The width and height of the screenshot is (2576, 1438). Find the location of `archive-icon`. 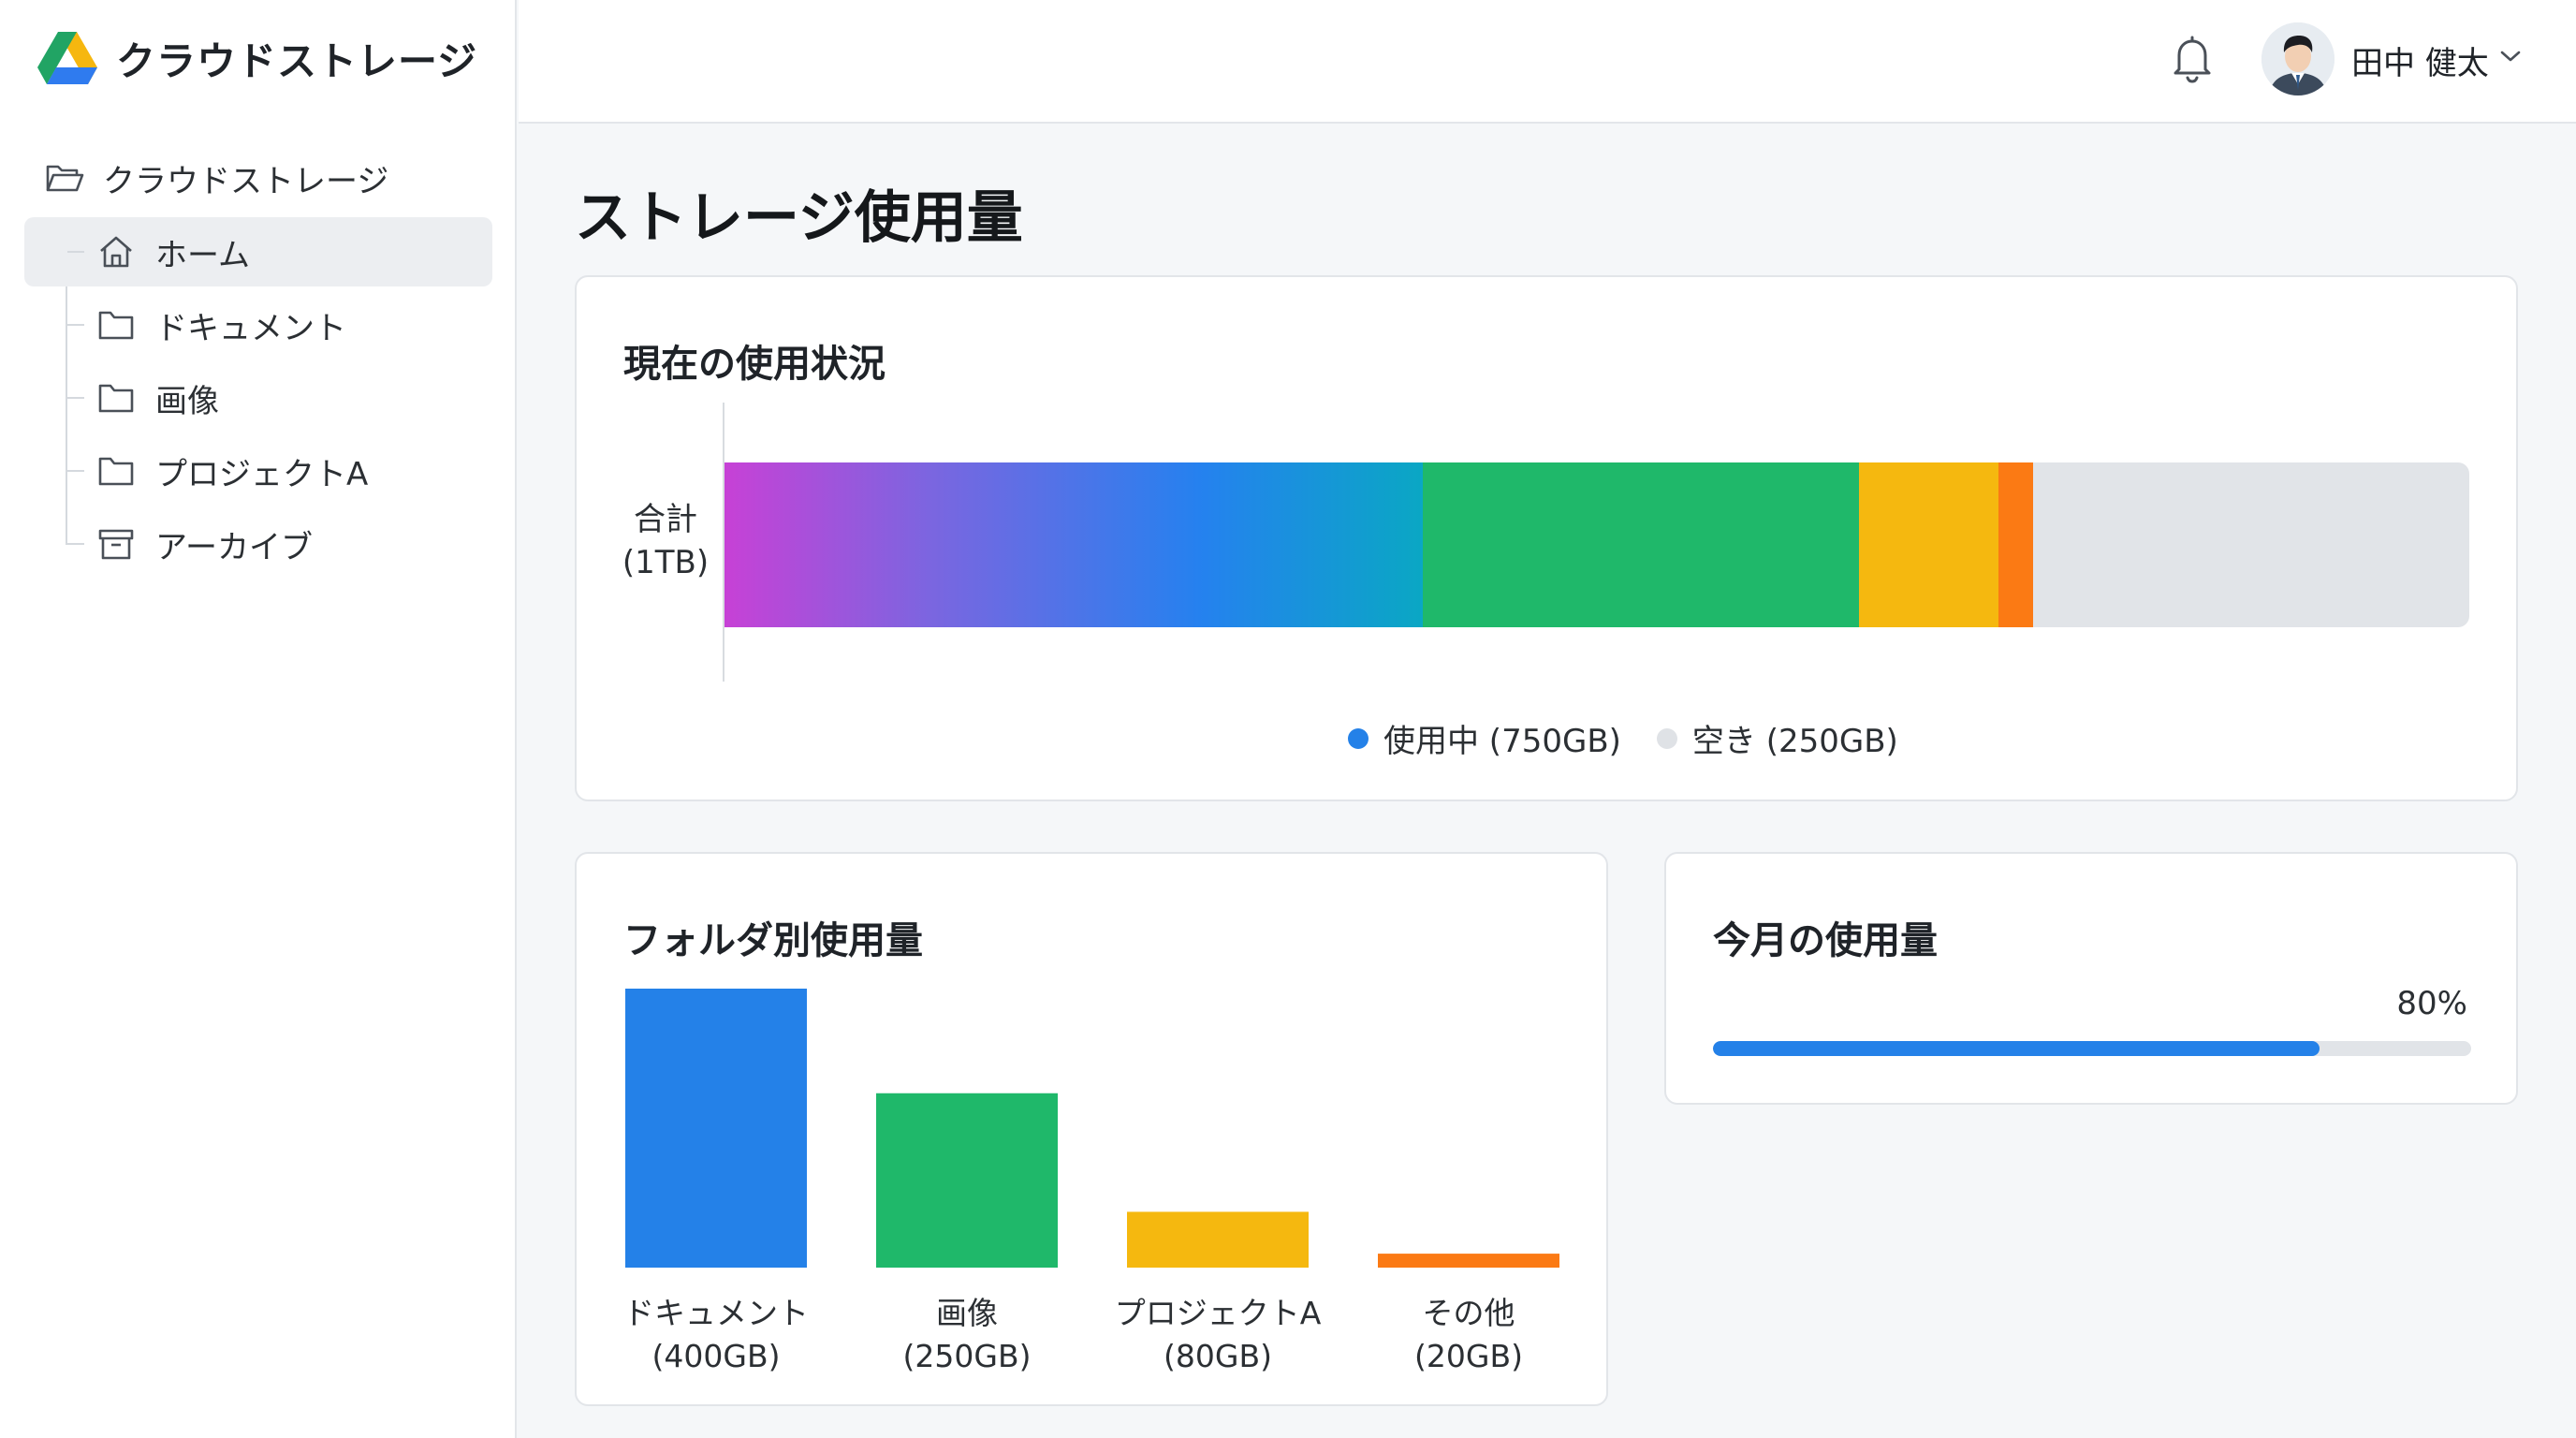

archive-icon is located at coordinates (116, 544).